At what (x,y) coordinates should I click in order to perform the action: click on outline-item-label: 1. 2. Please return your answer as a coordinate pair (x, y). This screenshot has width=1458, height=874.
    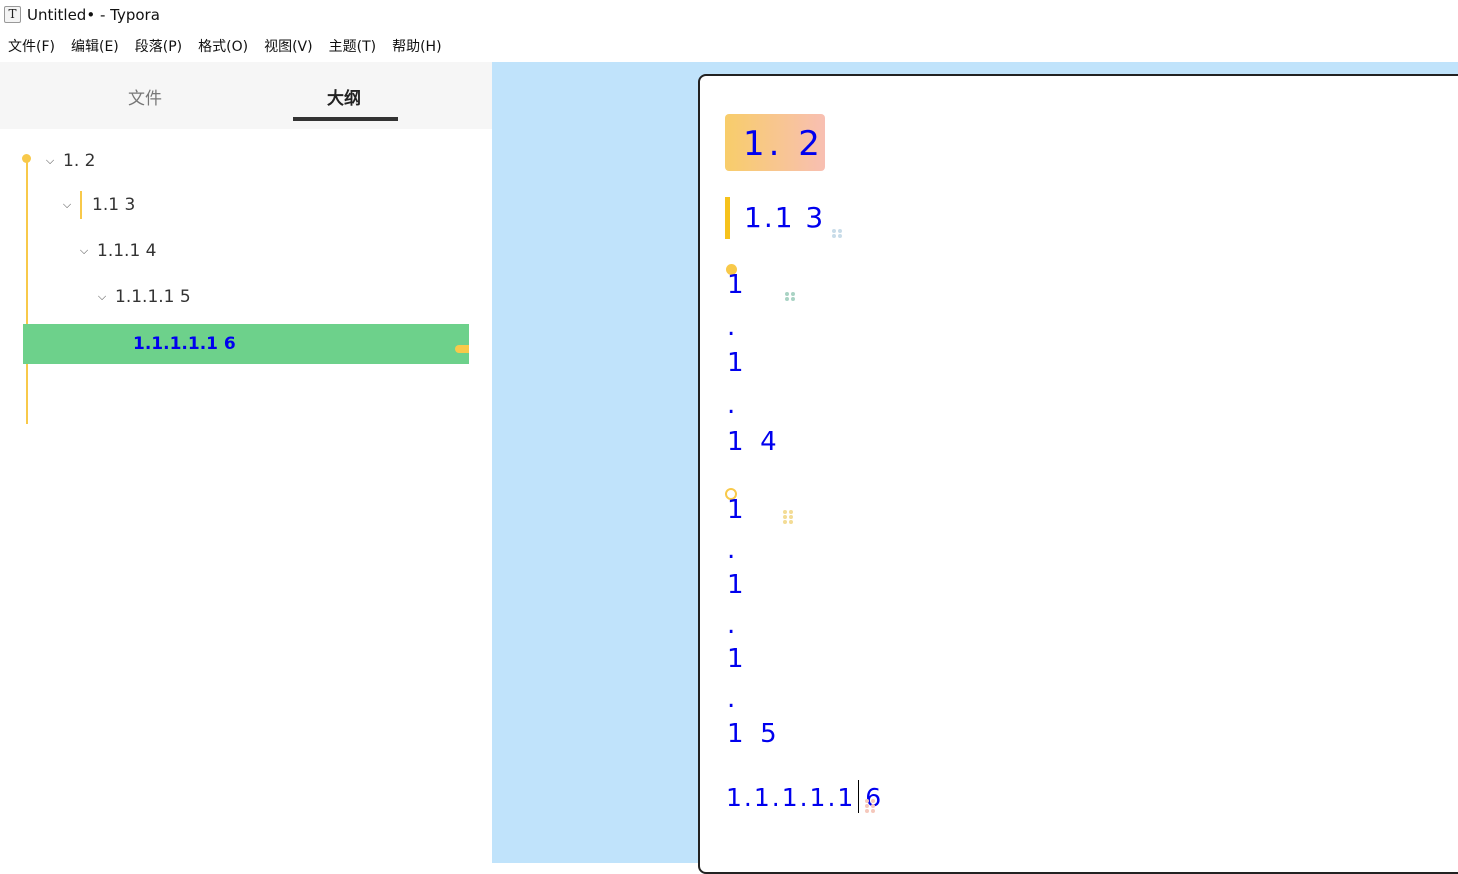
    Looking at the image, I should click on (79, 161).